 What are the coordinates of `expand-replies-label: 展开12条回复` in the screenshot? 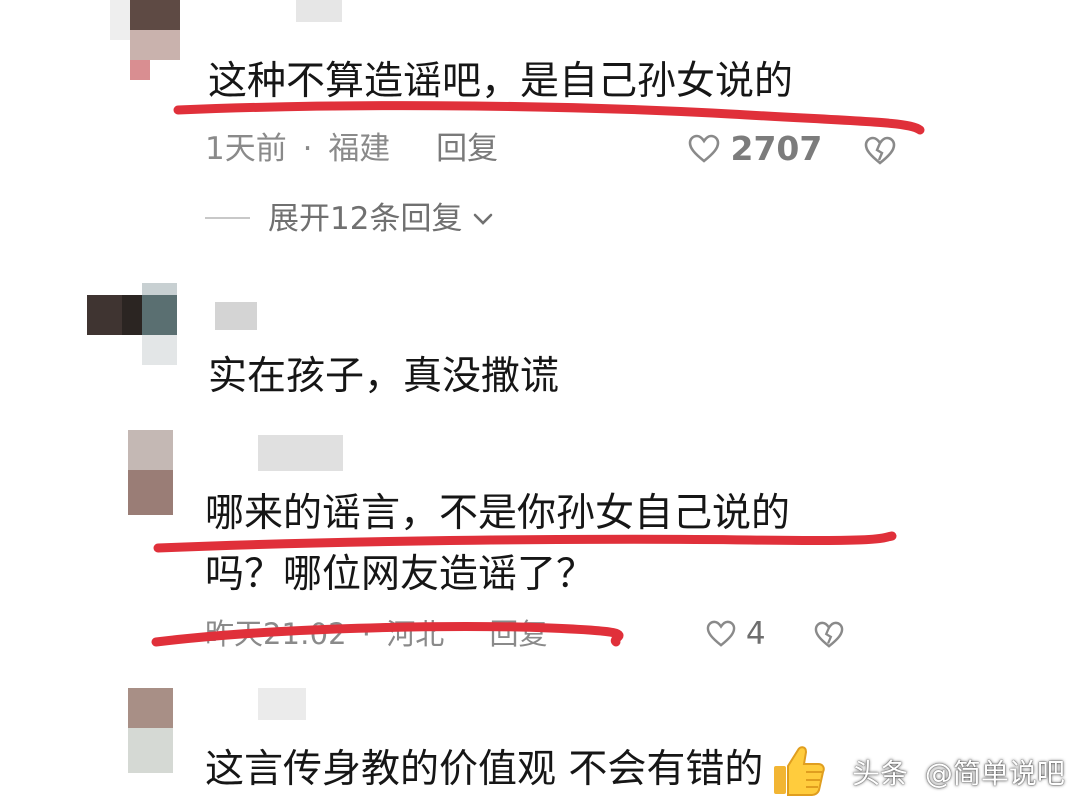 It's located at (365, 219).